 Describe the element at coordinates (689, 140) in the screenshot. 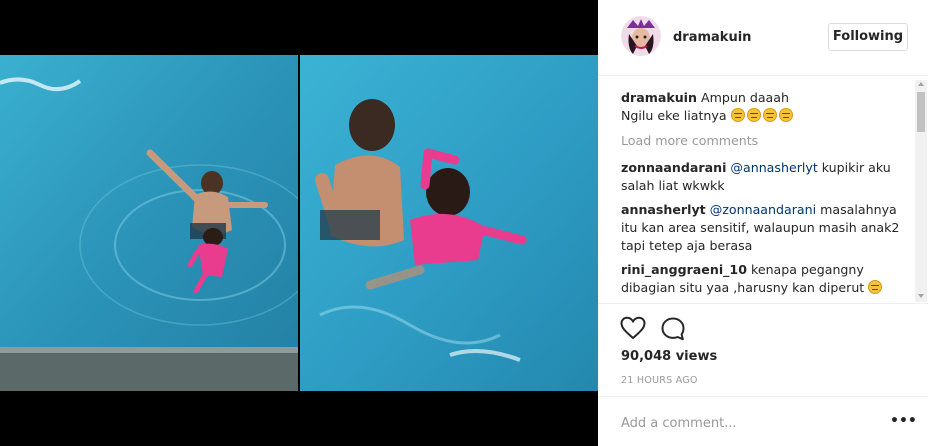

I see `load-more-comments-link: Load more comments` at that location.